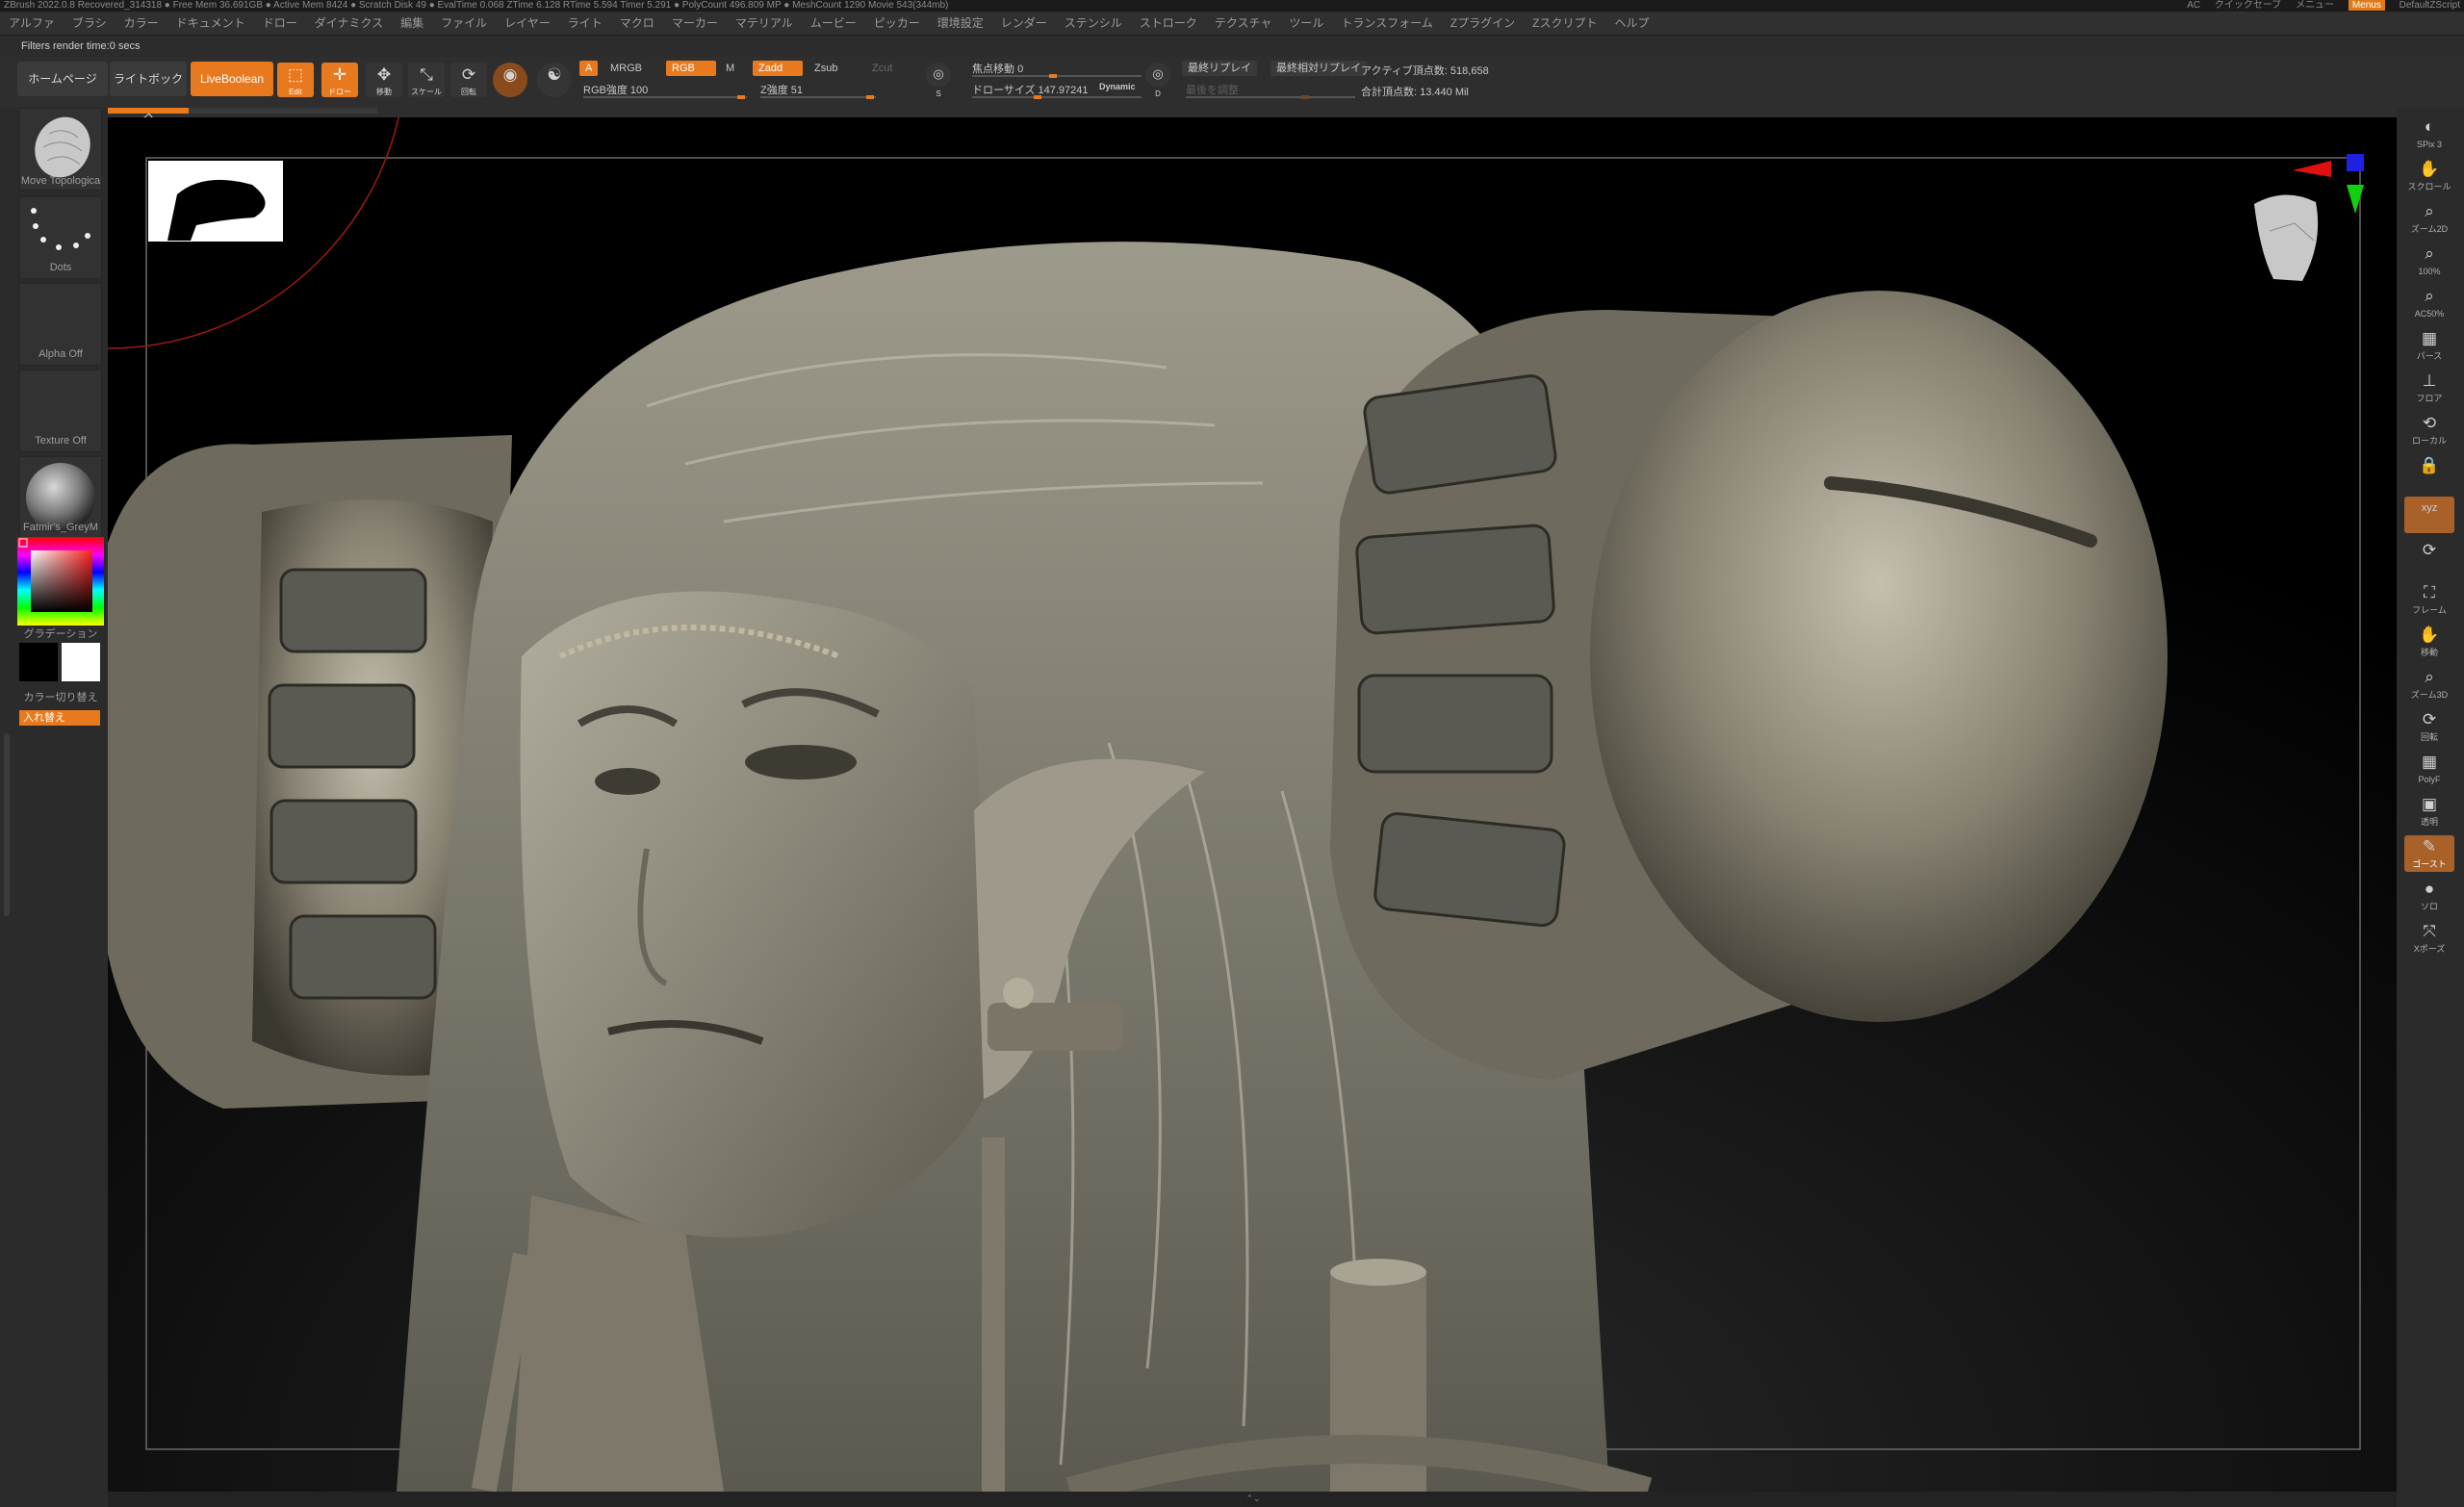  I want to click on menu-item: ストローク, so click(1168, 23).